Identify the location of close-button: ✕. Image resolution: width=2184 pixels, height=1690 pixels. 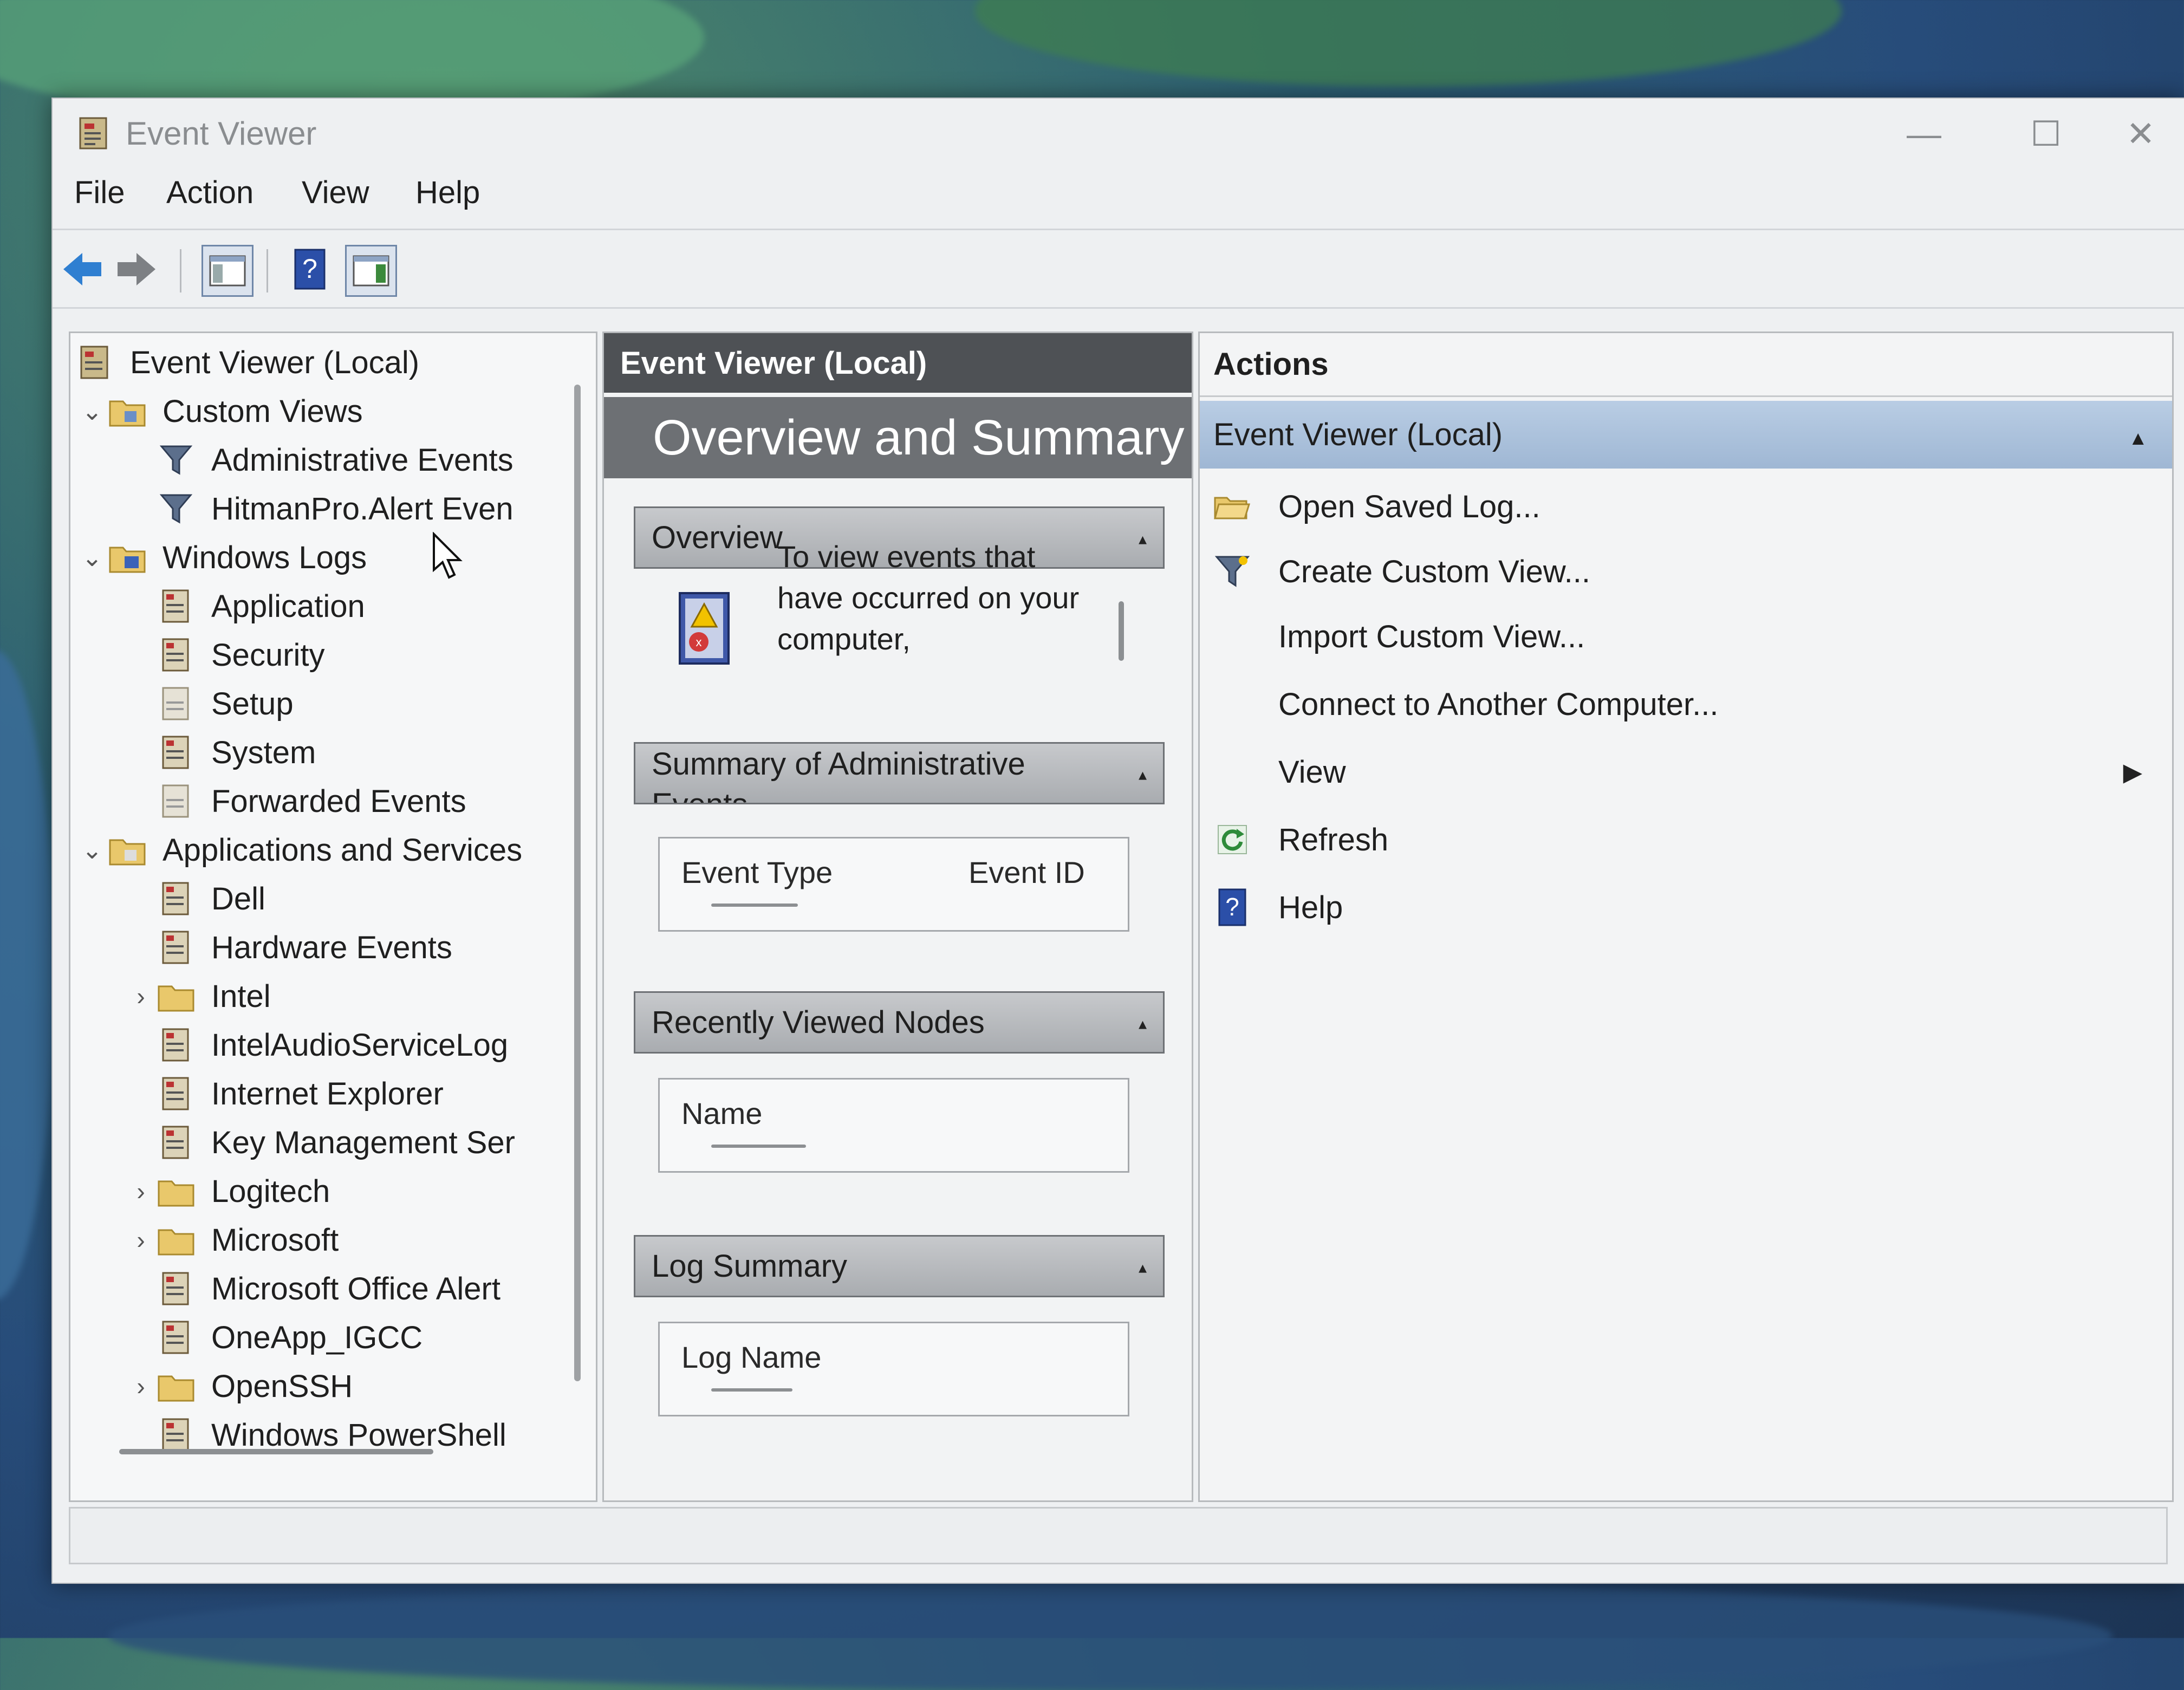
(2140, 133).